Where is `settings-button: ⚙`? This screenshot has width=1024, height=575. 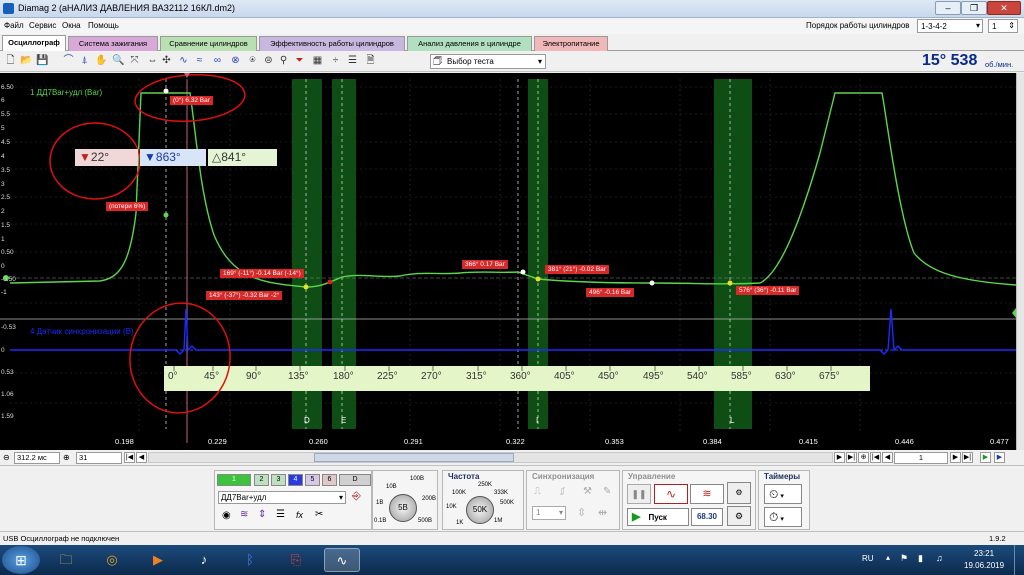 settings-button: ⚙ is located at coordinates (739, 516).